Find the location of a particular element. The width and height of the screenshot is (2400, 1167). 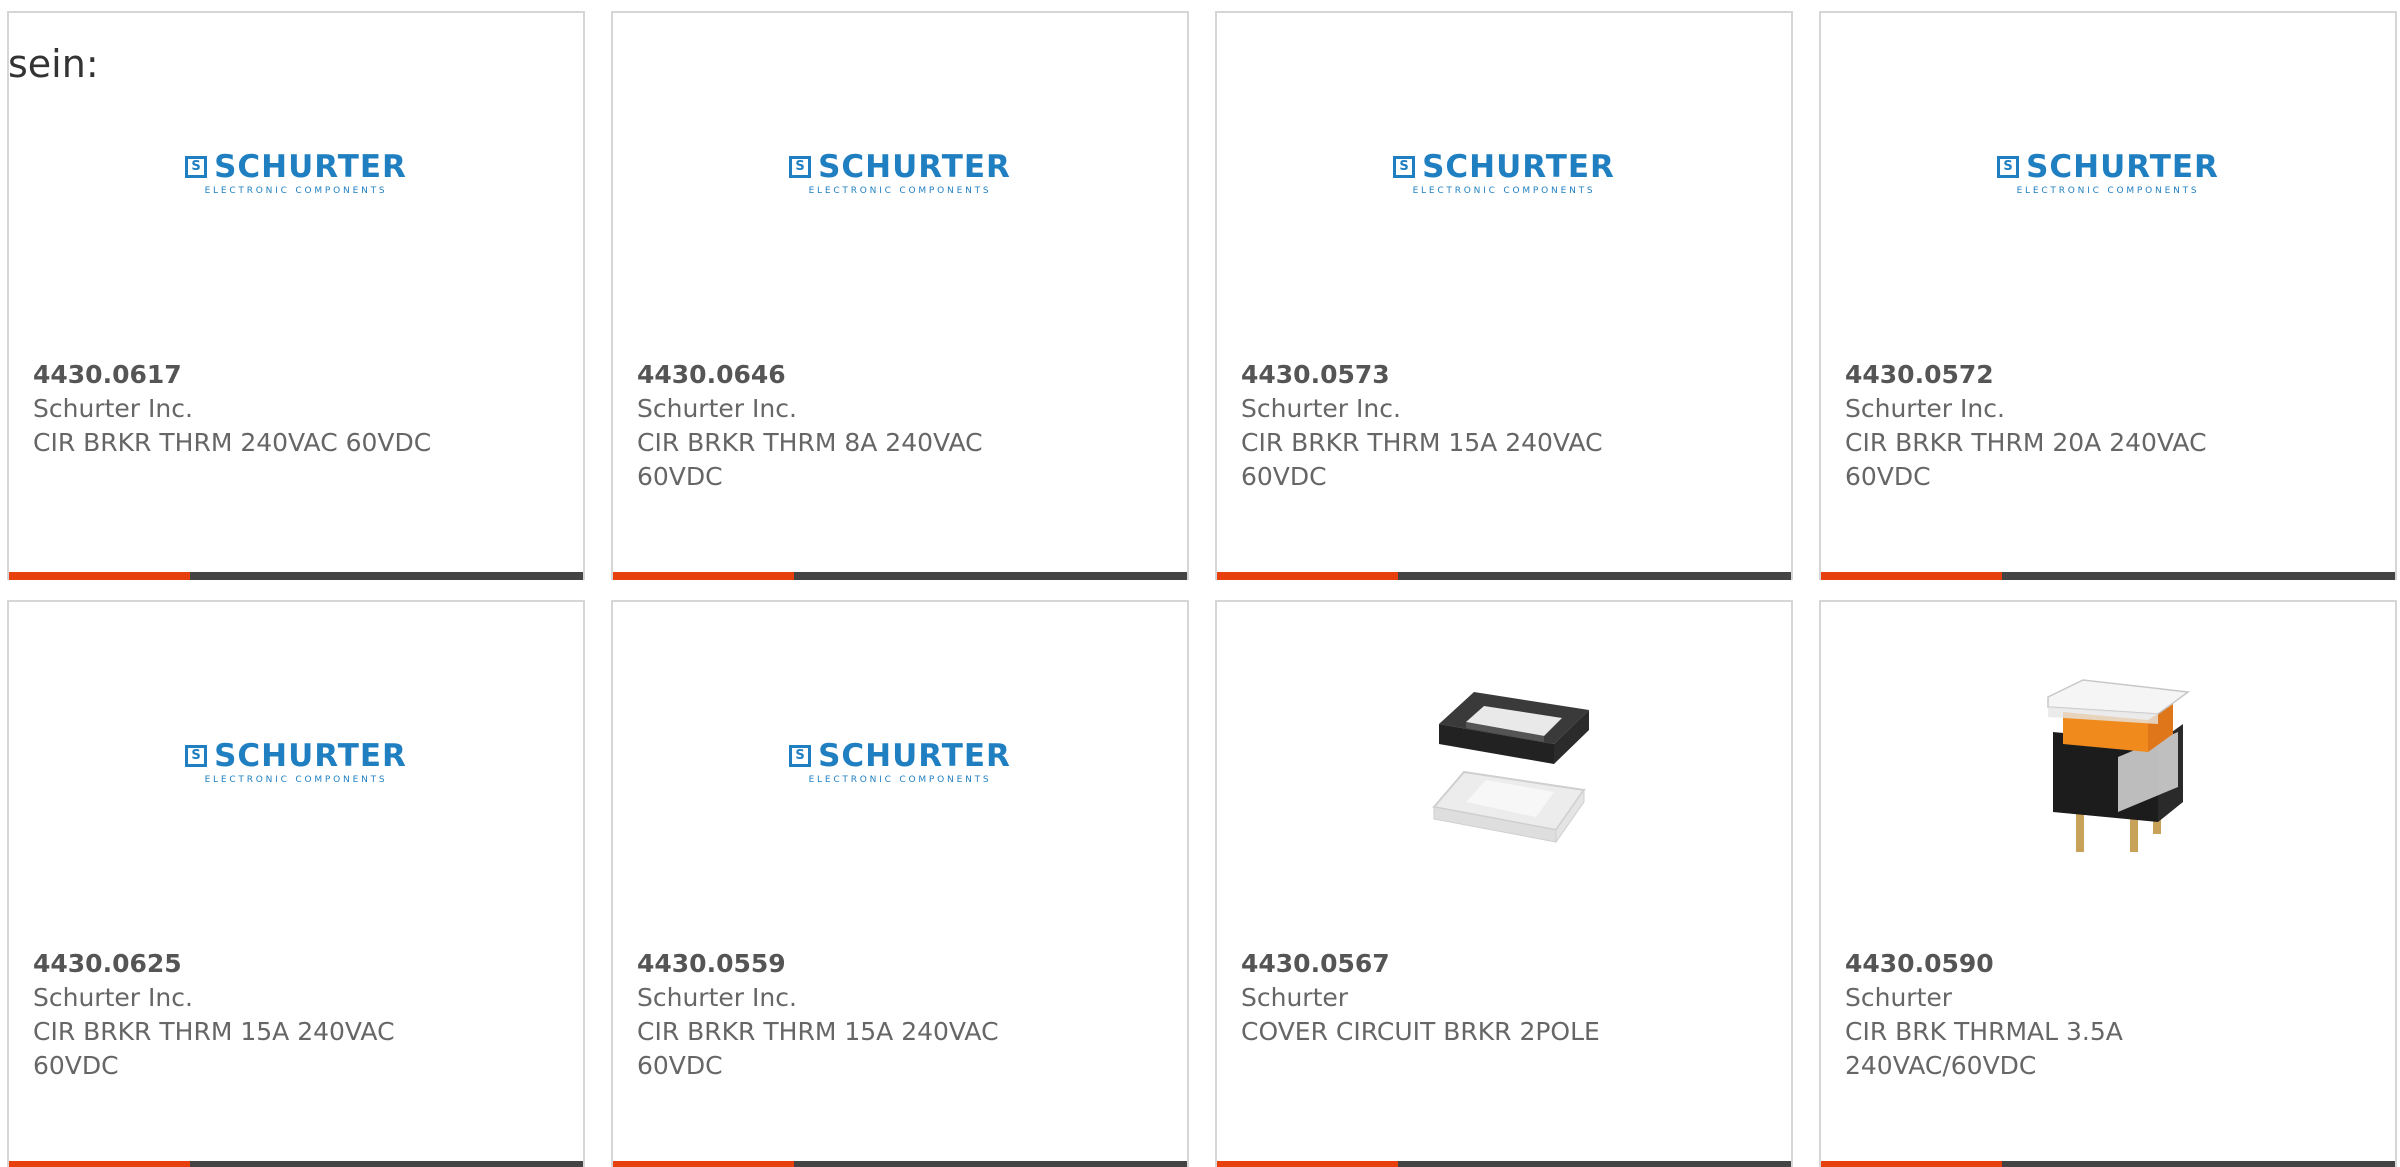

part-number-link: 4430.0590 is located at coordinates (2108, 964).